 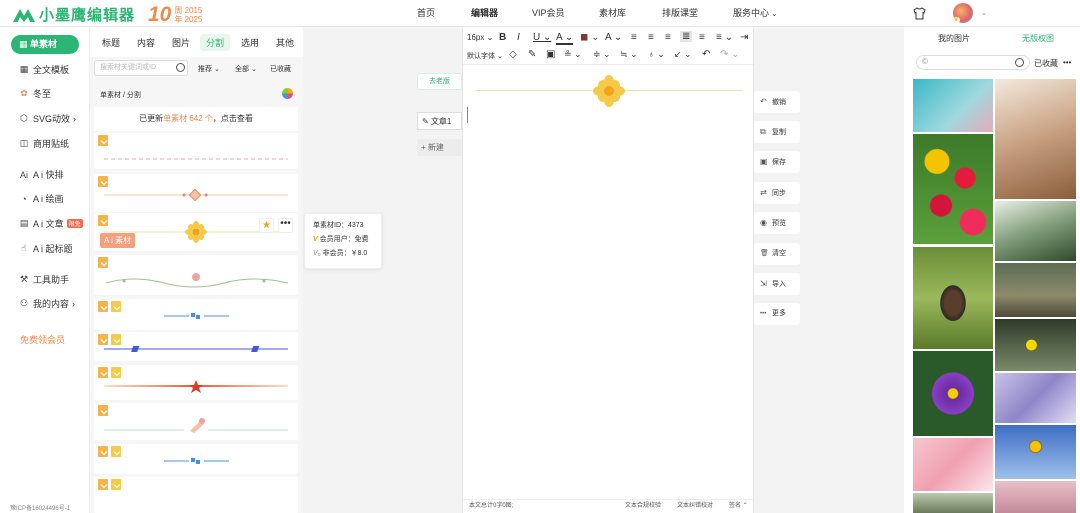 What do you see at coordinates (730, 54) in the screenshot?
I see `redo-icon: ↷ ⌄` at bounding box center [730, 54].